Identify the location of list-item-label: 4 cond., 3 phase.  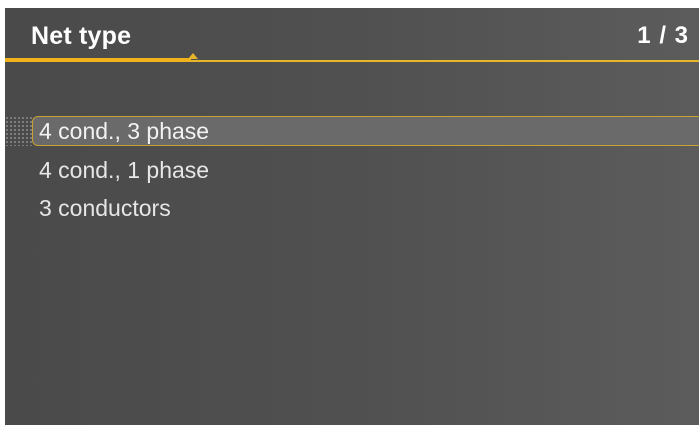
(124, 131).